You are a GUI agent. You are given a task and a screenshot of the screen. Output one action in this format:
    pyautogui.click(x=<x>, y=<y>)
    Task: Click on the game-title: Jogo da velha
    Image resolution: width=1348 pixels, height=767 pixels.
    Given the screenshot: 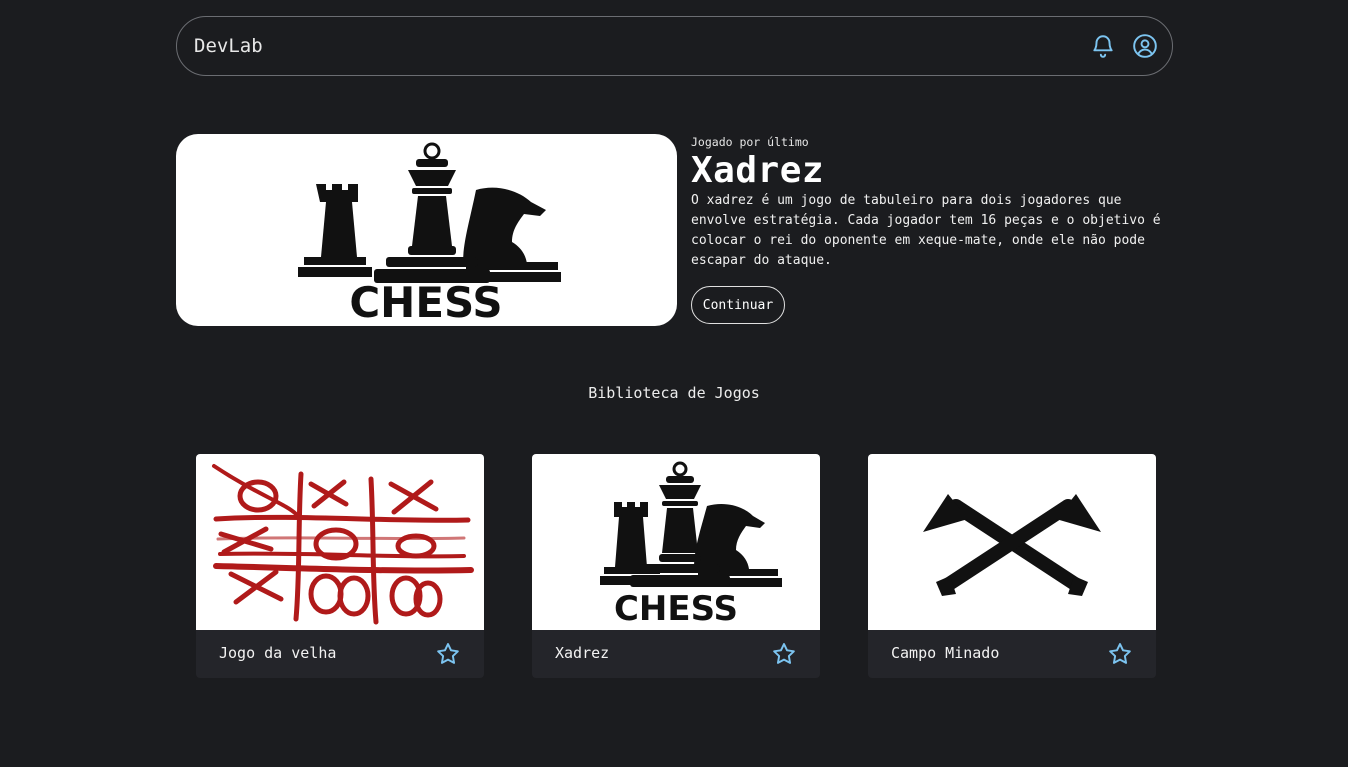 What is the action you would take?
    pyautogui.click(x=278, y=653)
    